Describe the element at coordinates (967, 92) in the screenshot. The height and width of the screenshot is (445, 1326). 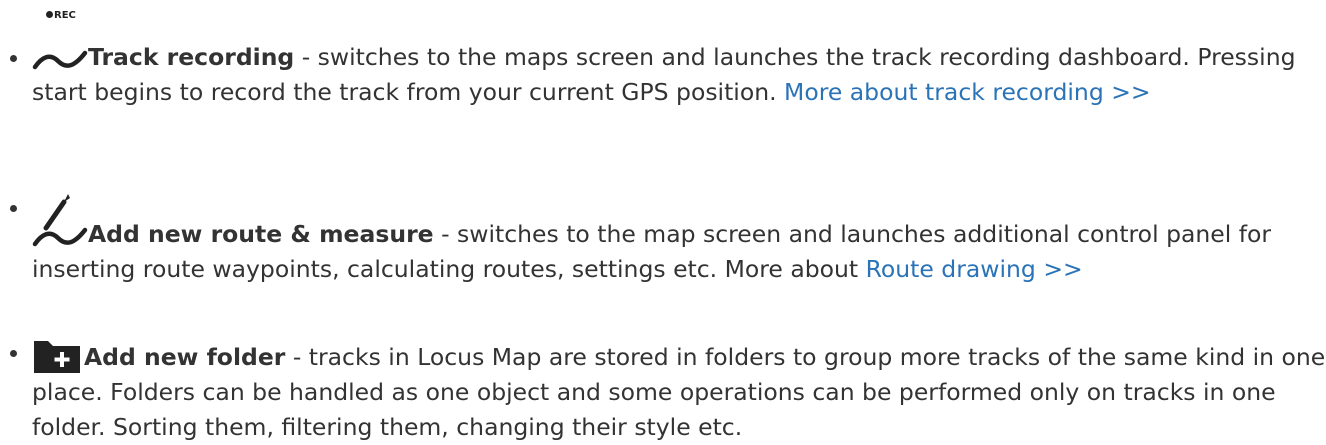
I see `more-about-track-recording-link: More about track recording >>` at that location.